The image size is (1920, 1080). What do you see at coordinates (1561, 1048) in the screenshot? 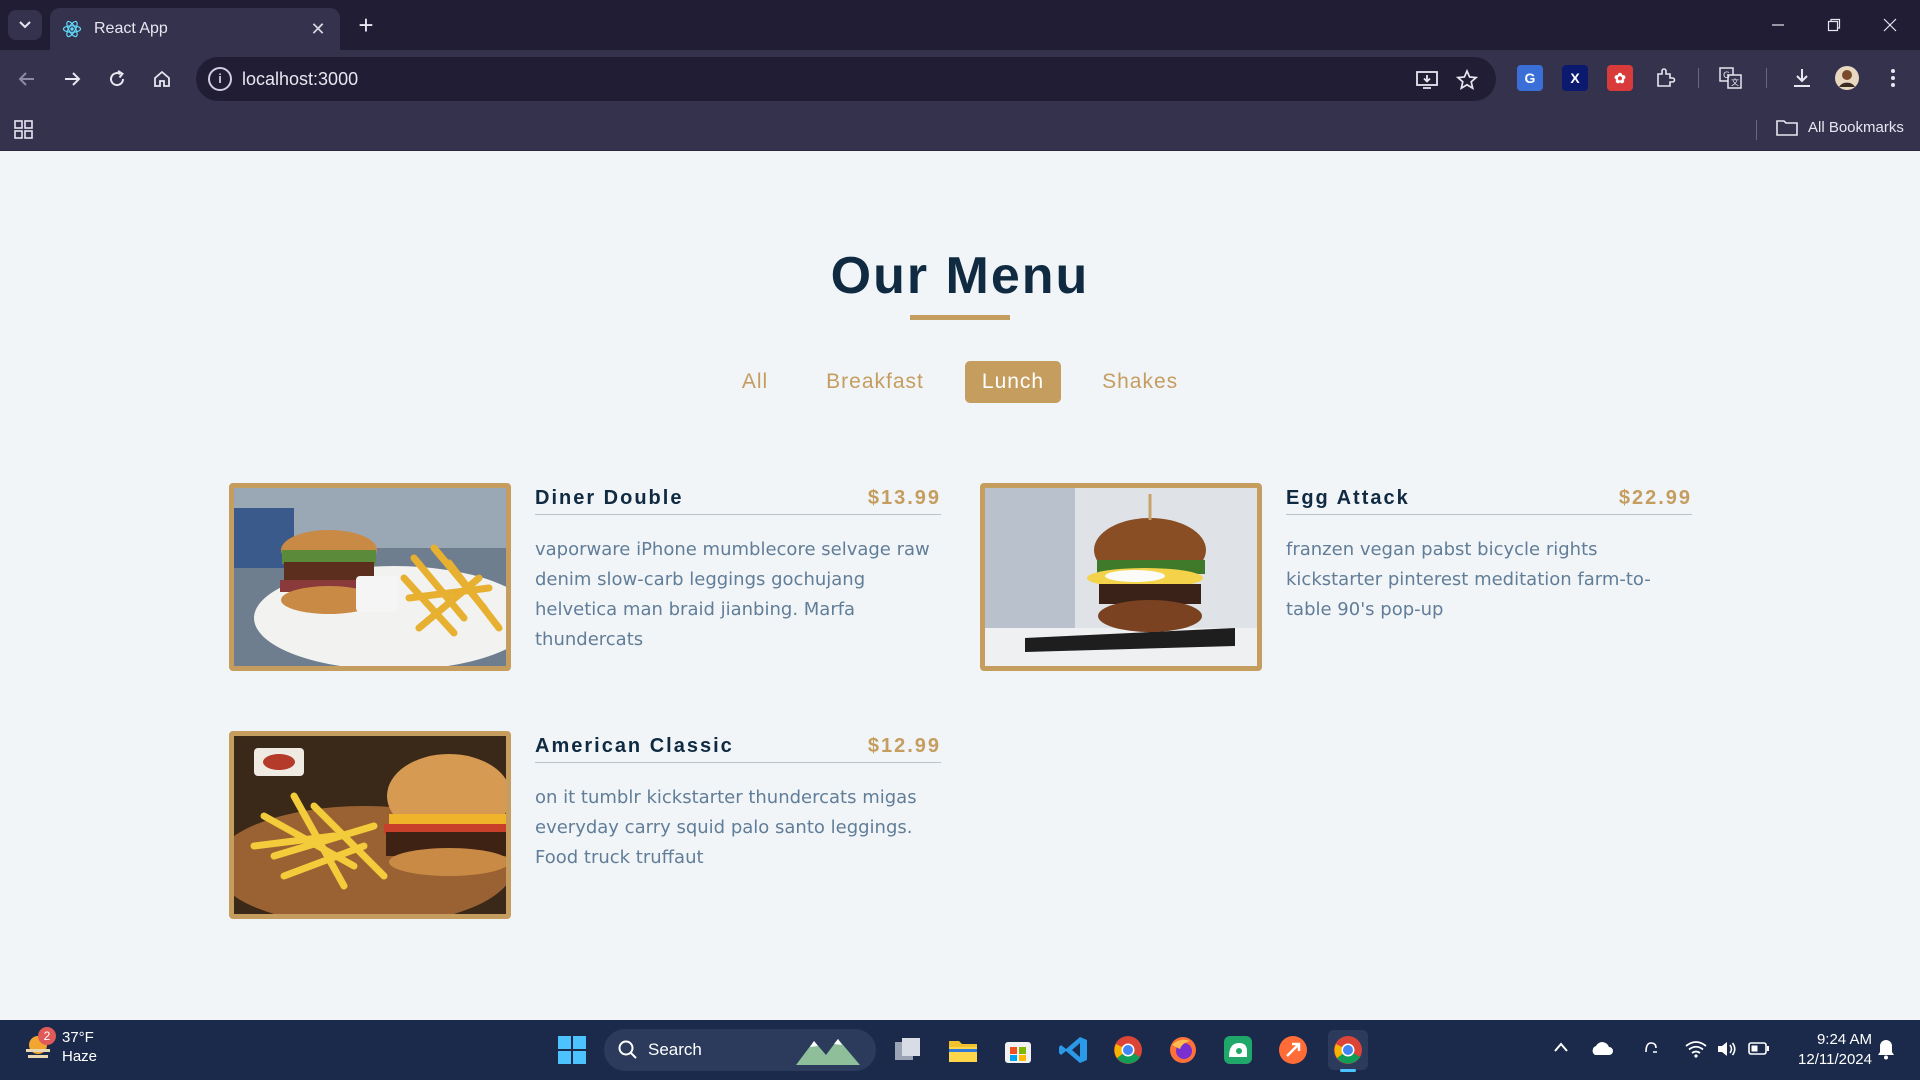
I see `tray-chevron-up-icon` at bounding box center [1561, 1048].